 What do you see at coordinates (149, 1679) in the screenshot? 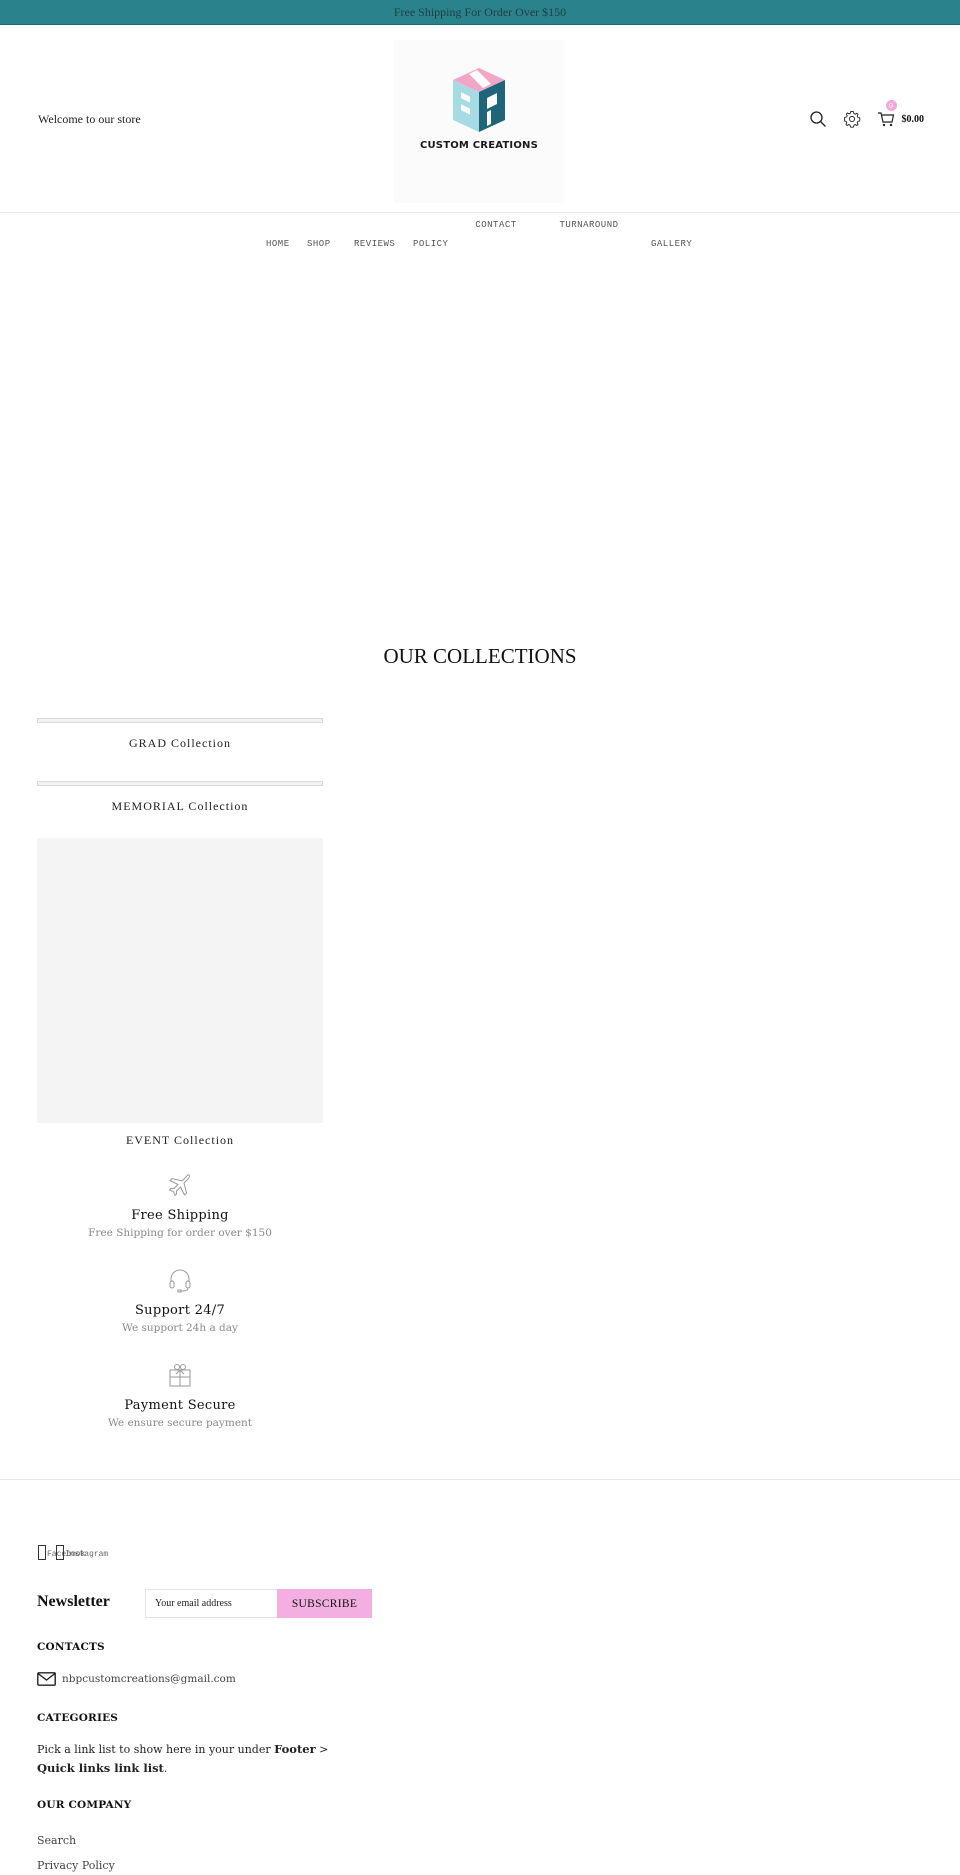
I see `email-link: nbpcustomcreations@gmail.com` at bounding box center [149, 1679].